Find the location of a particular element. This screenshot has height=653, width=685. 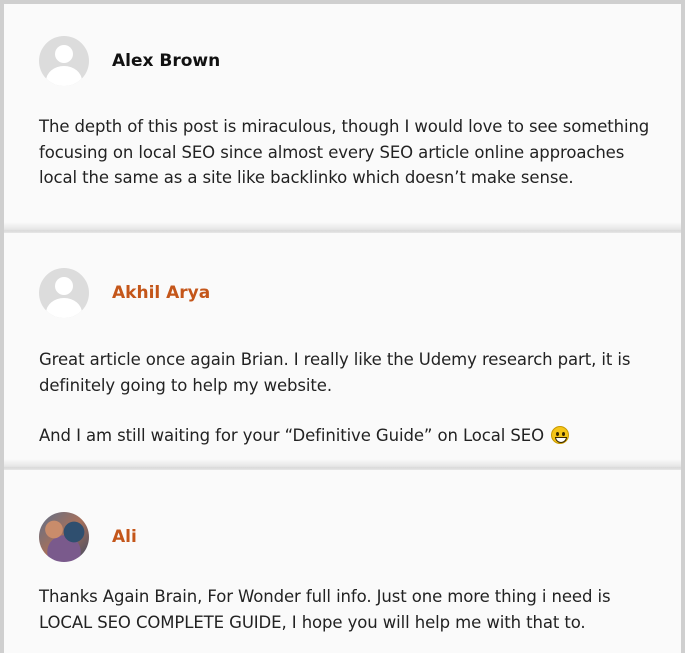

grinning-face-emoji-icon is located at coordinates (560, 435).